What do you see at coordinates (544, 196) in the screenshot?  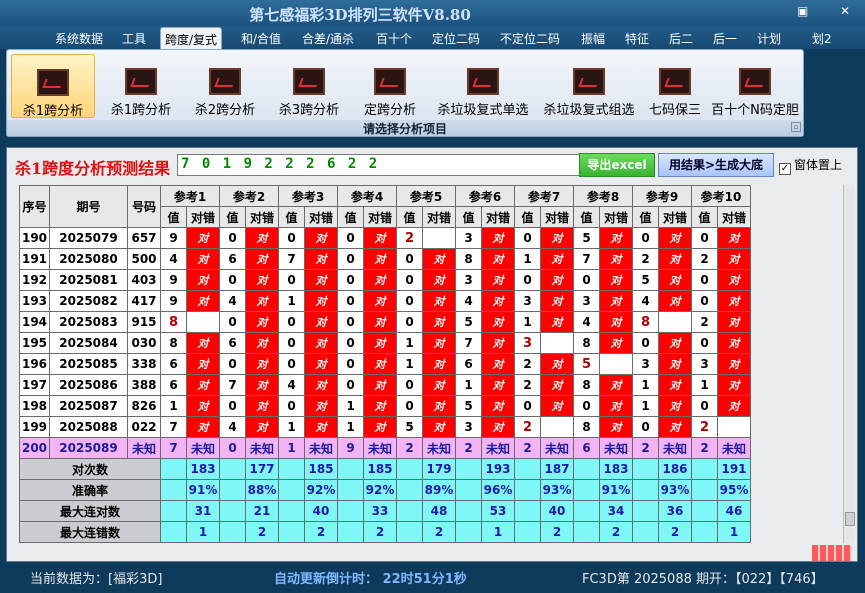 I see `col-ref-header: 参考7` at bounding box center [544, 196].